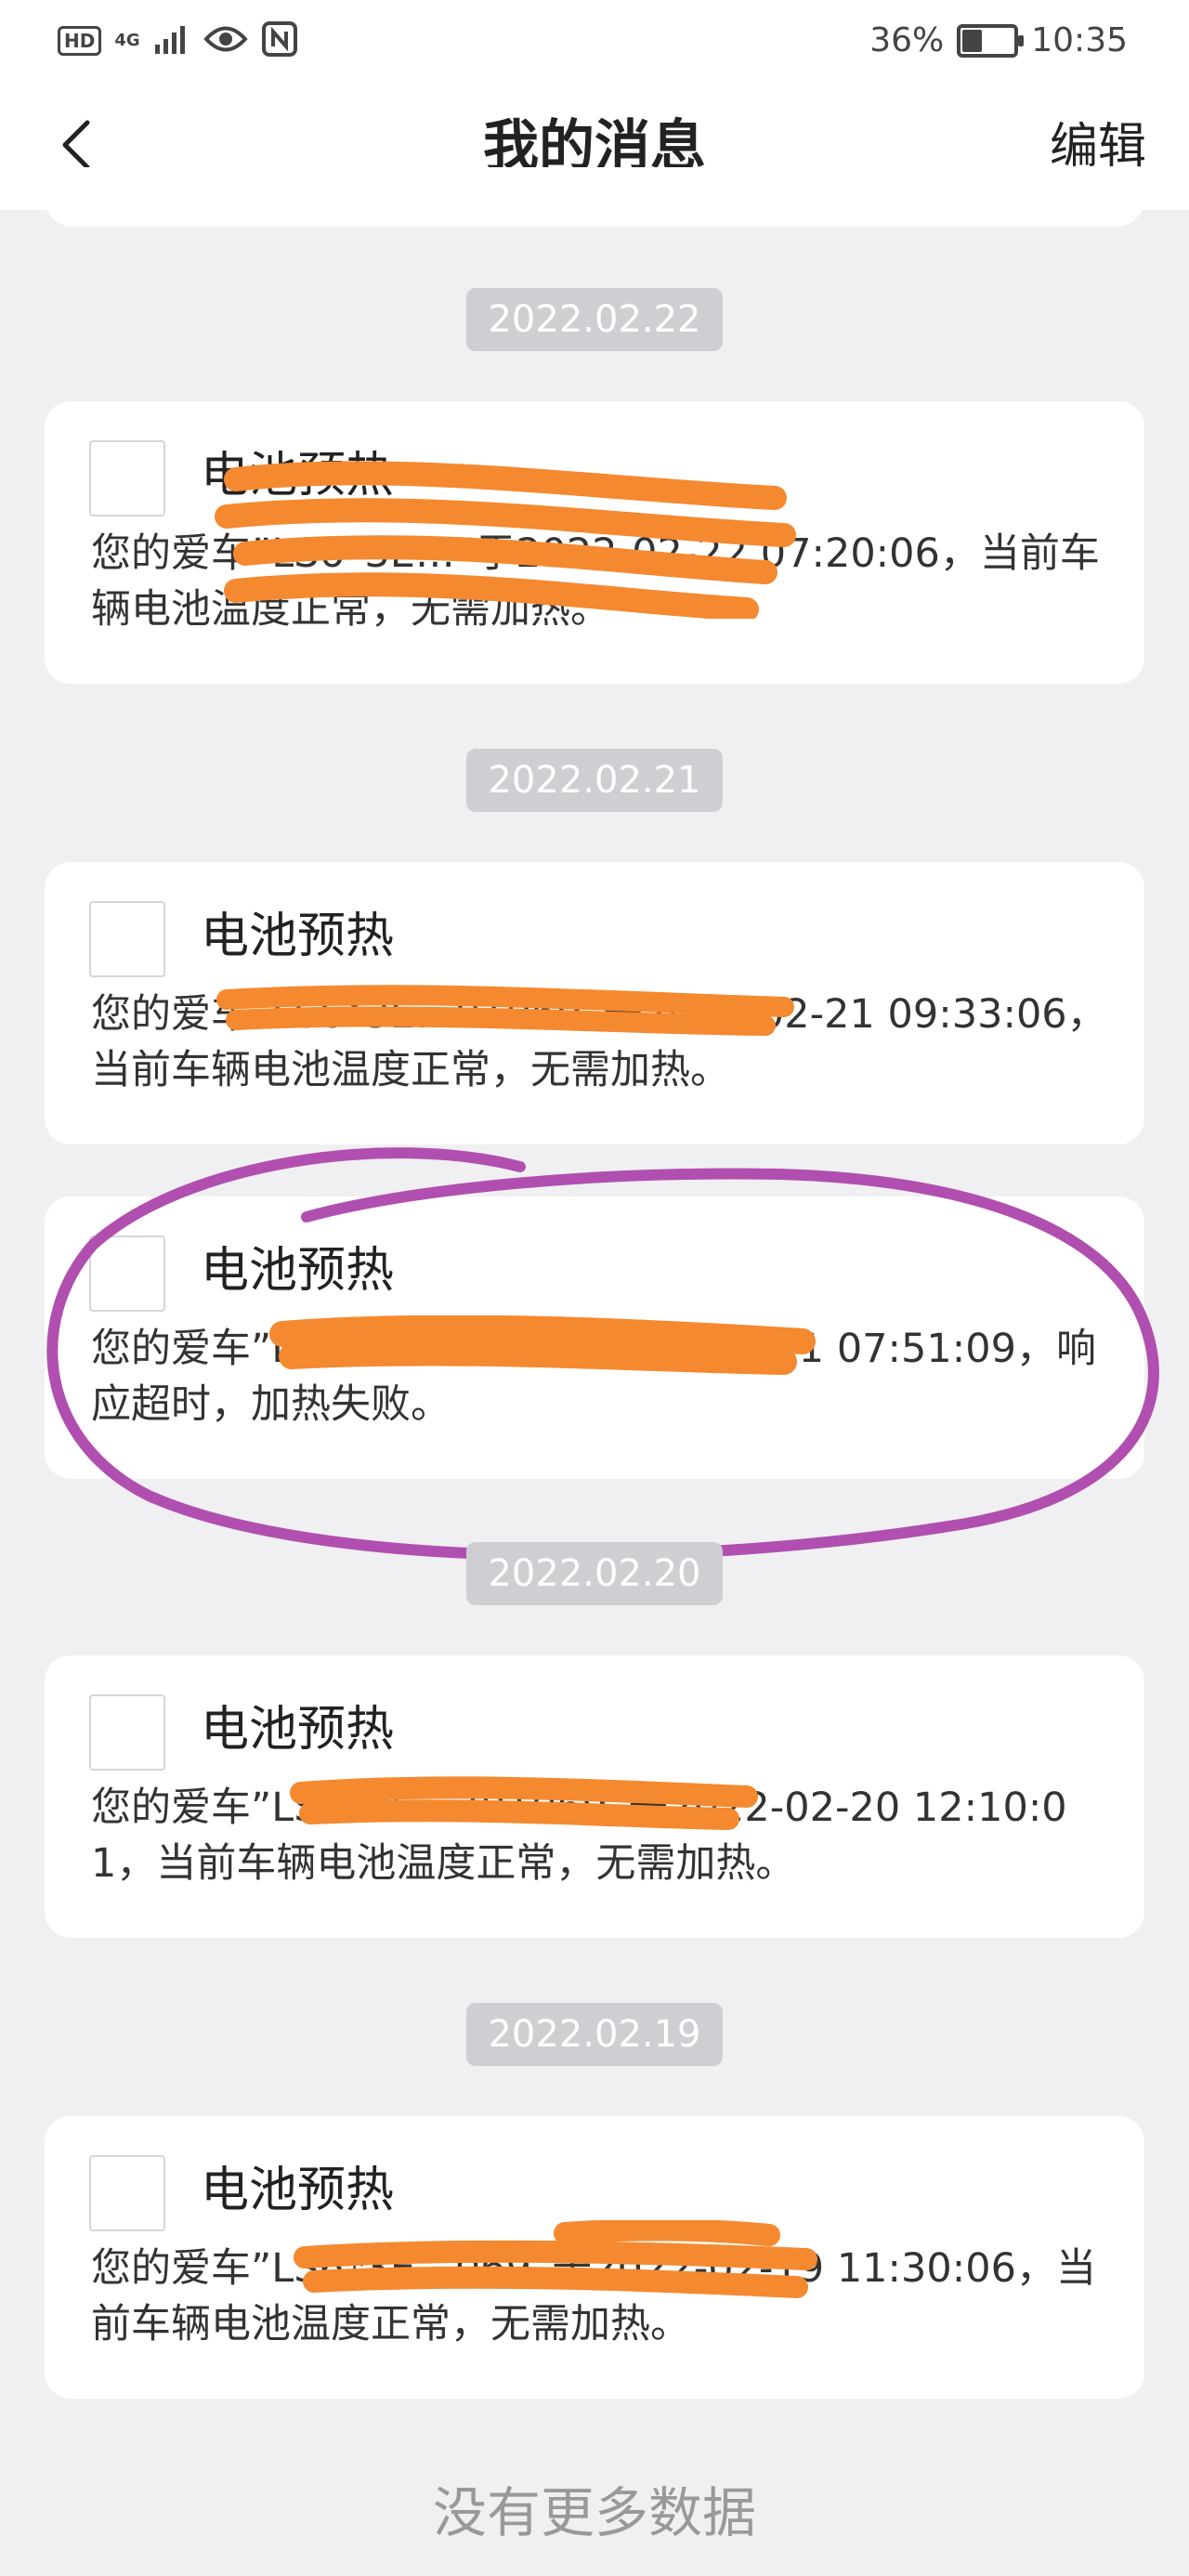 This screenshot has height=2576, width=1189. Describe the element at coordinates (991, 41) in the screenshot. I see `battery-icon` at that location.